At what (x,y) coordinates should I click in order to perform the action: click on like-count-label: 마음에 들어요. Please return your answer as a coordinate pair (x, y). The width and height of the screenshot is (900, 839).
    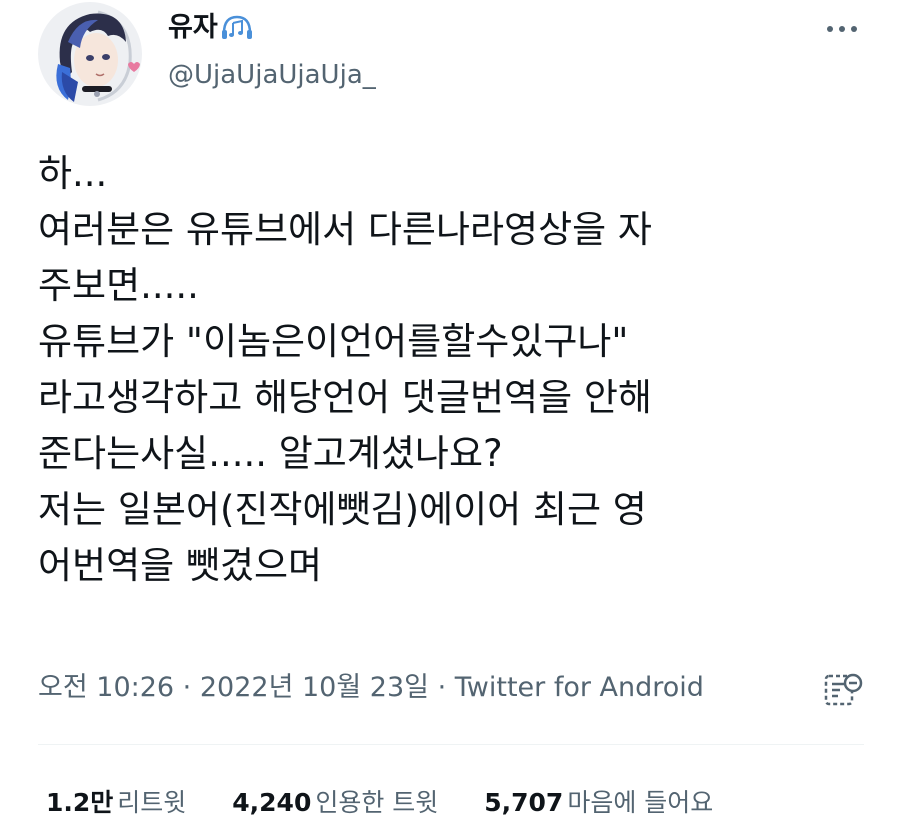
    Looking at the image, I should click on (640, 802).